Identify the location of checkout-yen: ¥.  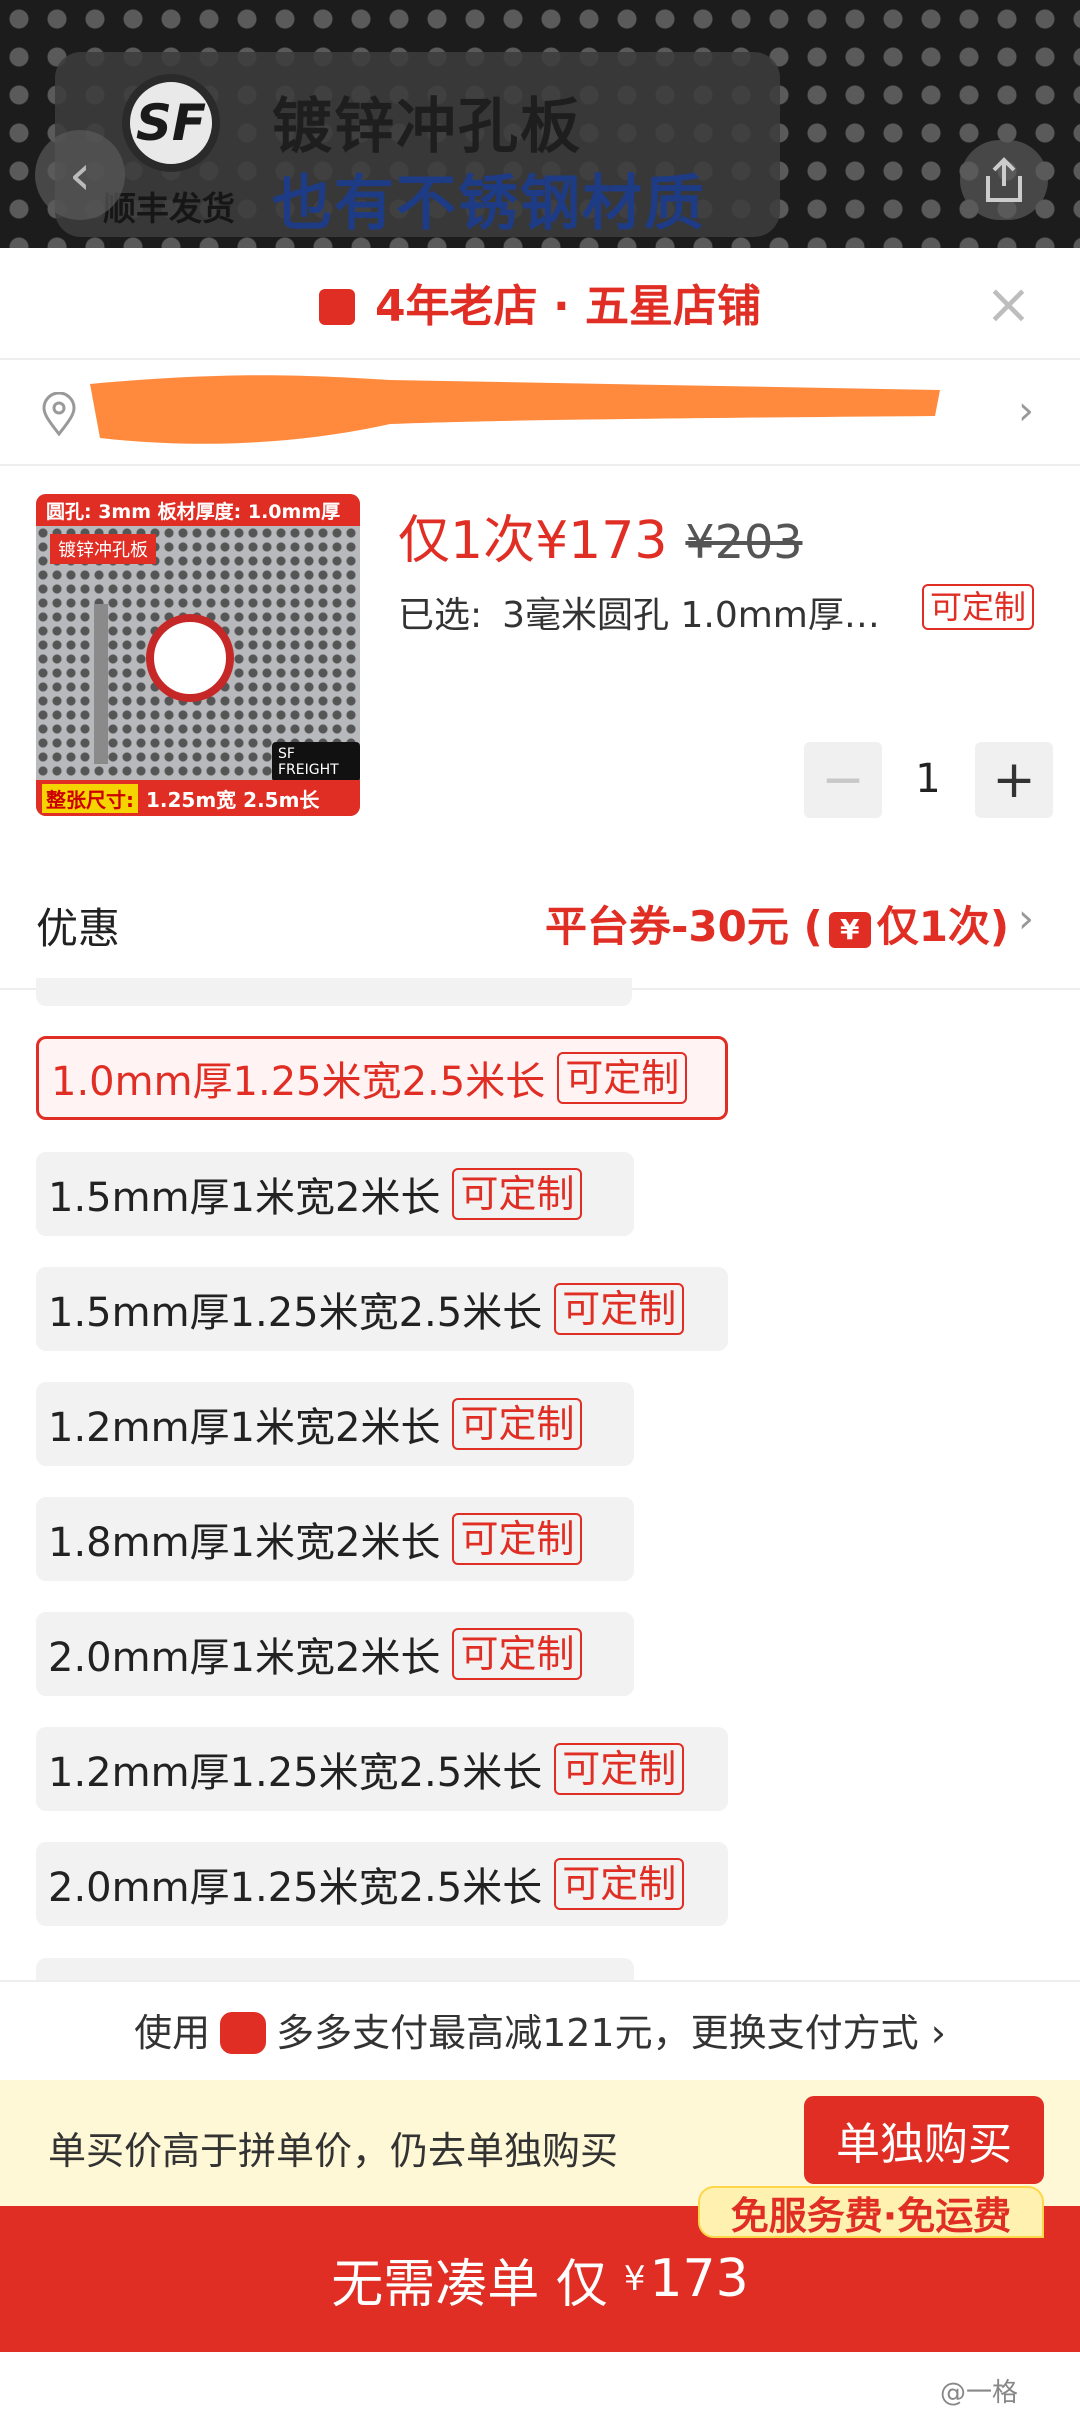
(634, 2279).